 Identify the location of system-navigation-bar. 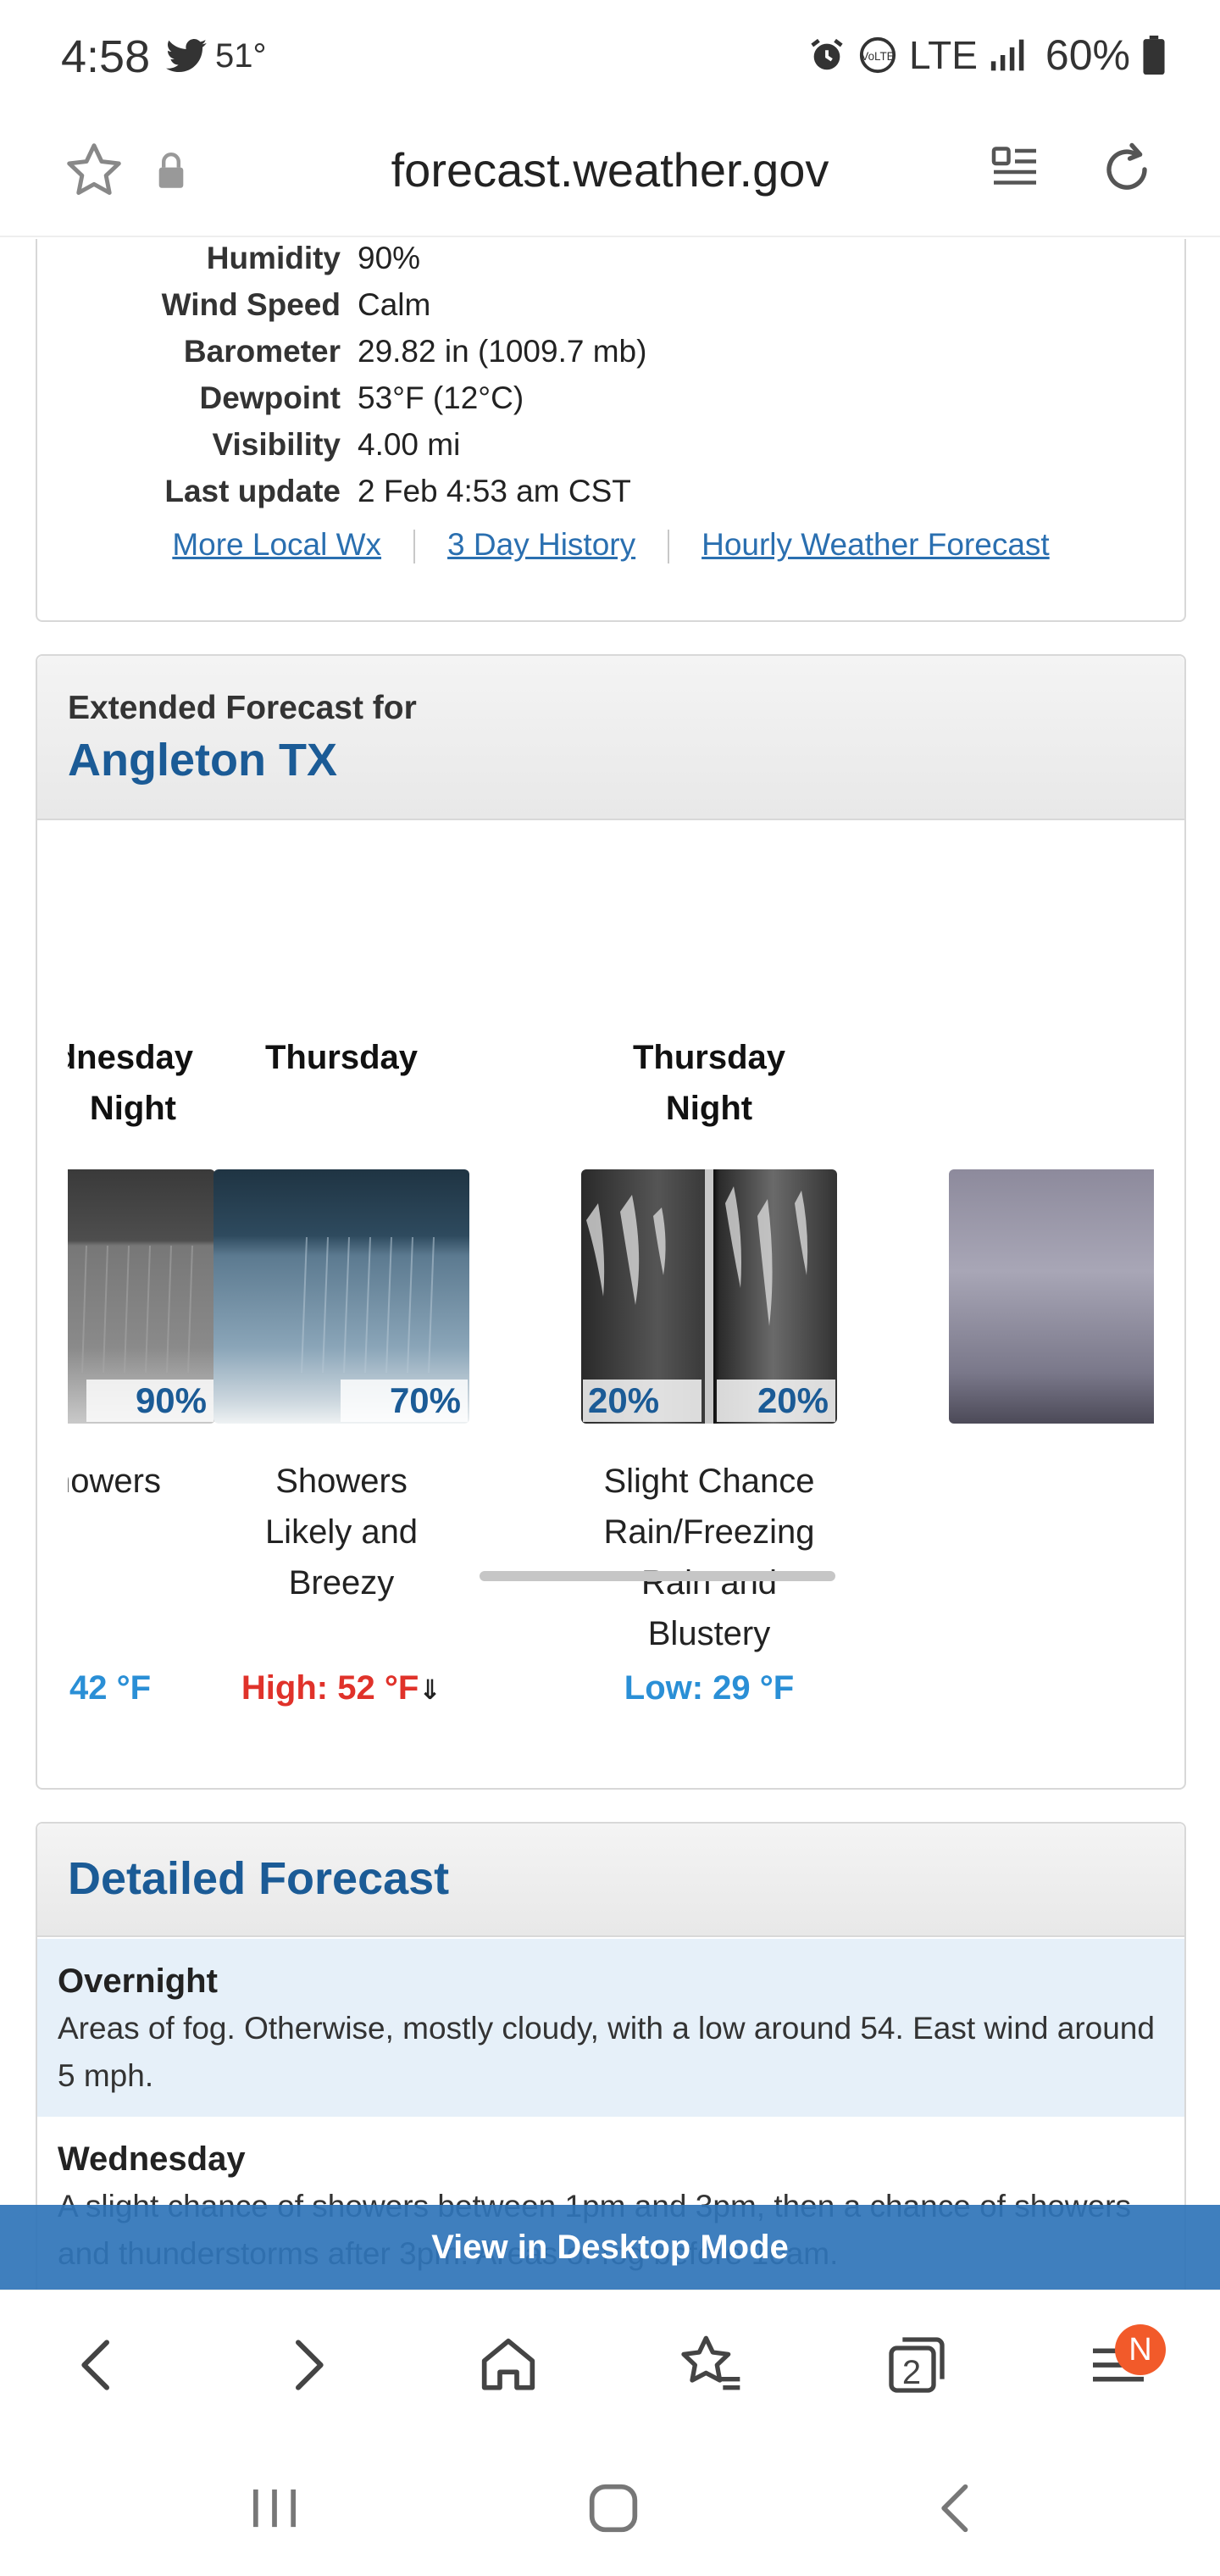
(610, 2507).